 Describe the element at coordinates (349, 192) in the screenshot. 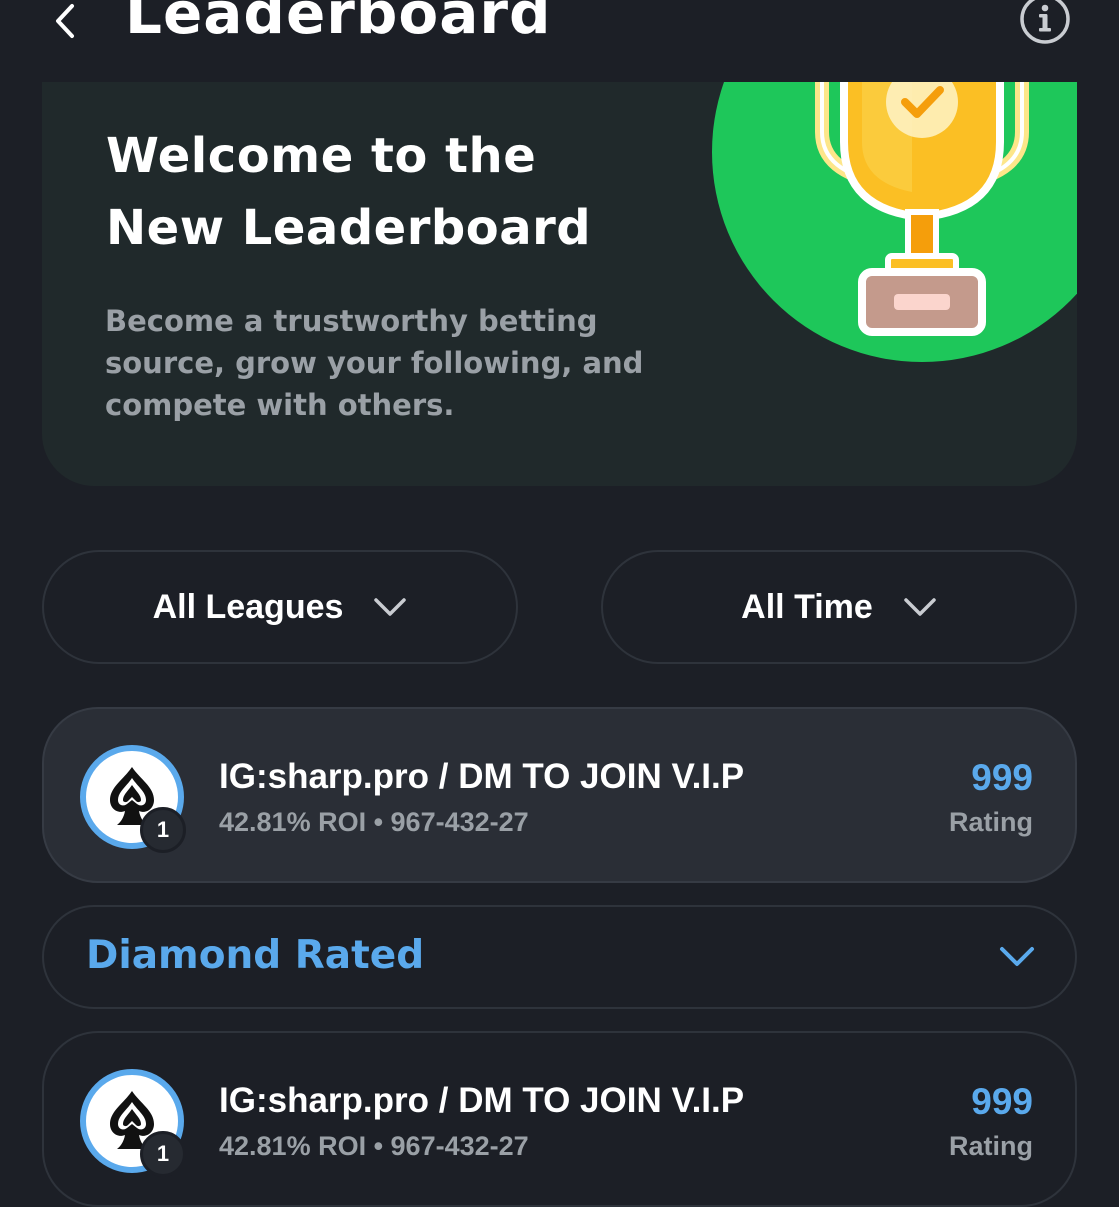

I see `banner-title: Welcome to the New Leaderboard` at that location.